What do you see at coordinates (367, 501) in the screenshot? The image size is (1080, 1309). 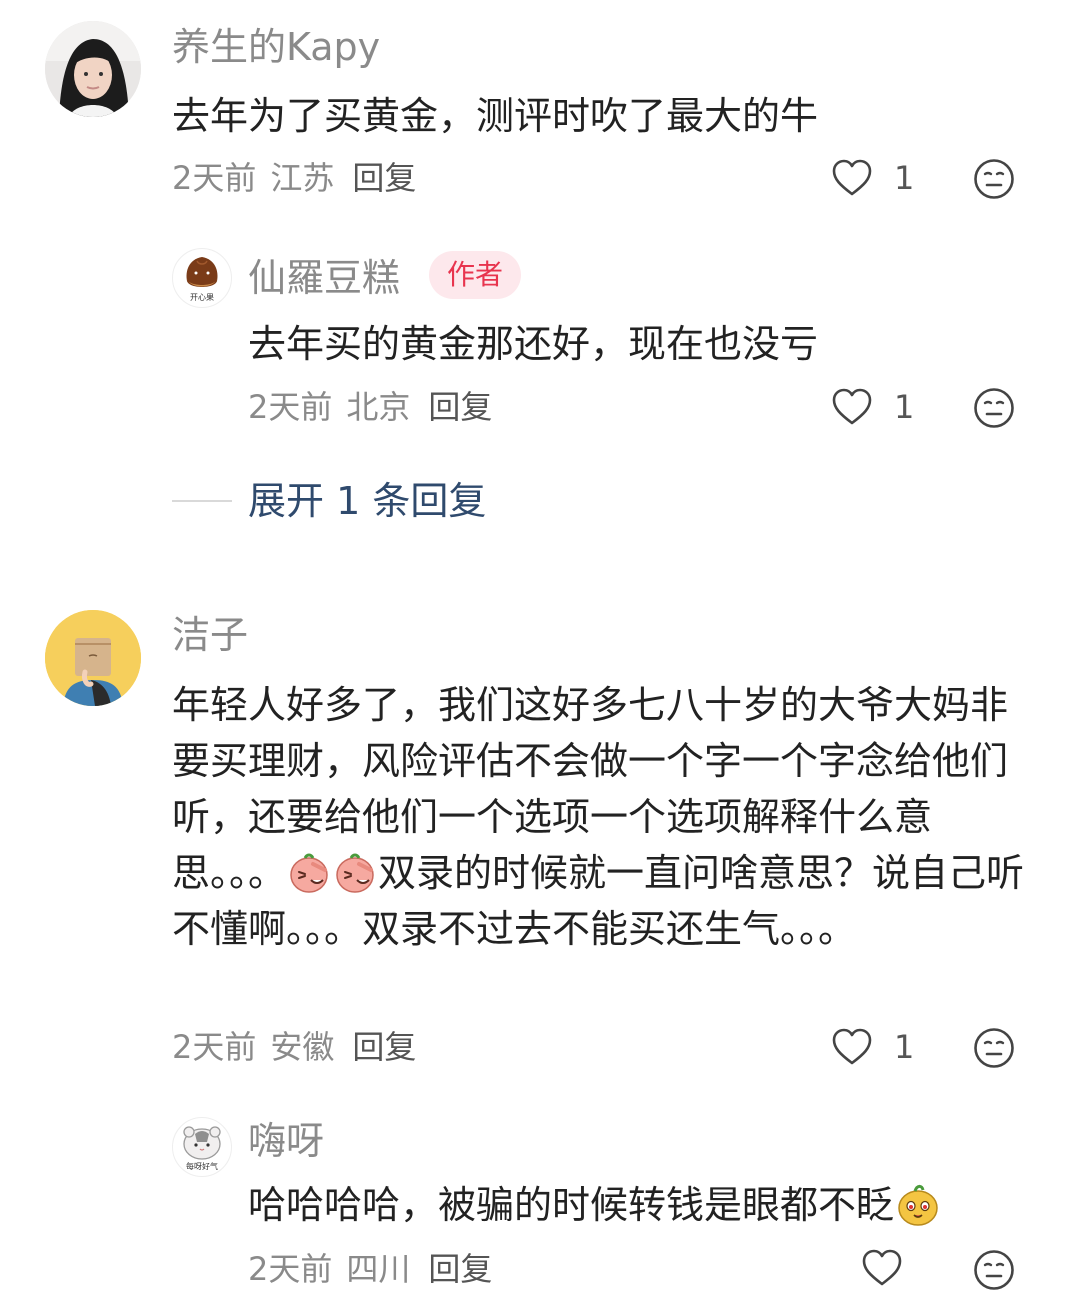 I see `expand-replies-button: 展开 1 条回复` at bounding box center [367, 501].